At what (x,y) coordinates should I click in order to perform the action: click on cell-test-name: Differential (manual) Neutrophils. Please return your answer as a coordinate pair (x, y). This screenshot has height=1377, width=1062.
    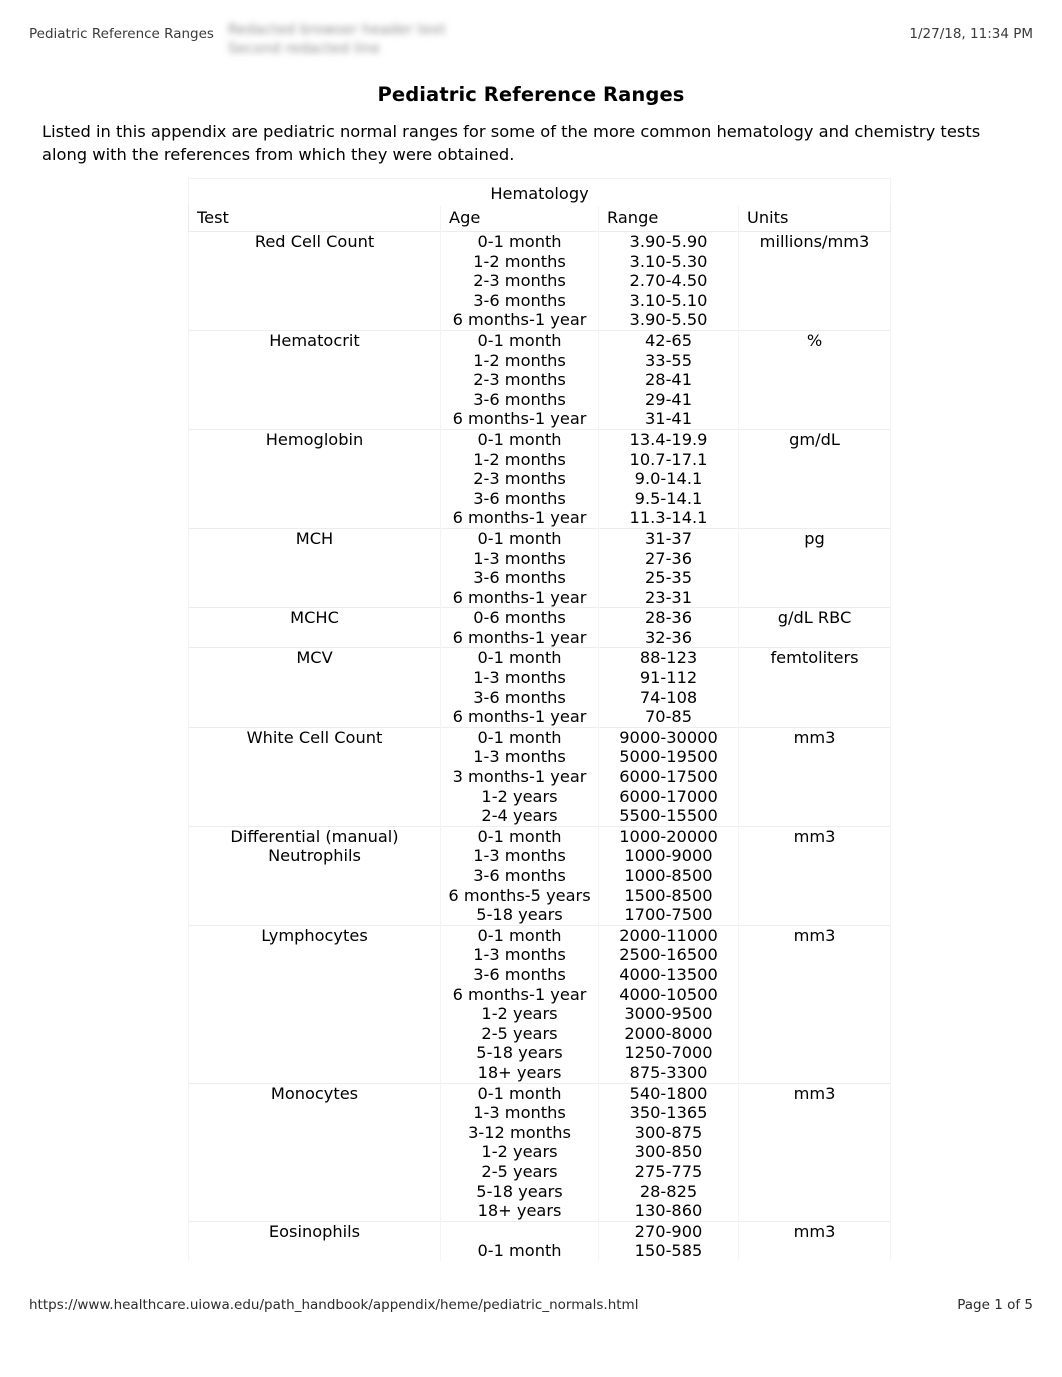
    Looking at the image, I should click on (314, 875).